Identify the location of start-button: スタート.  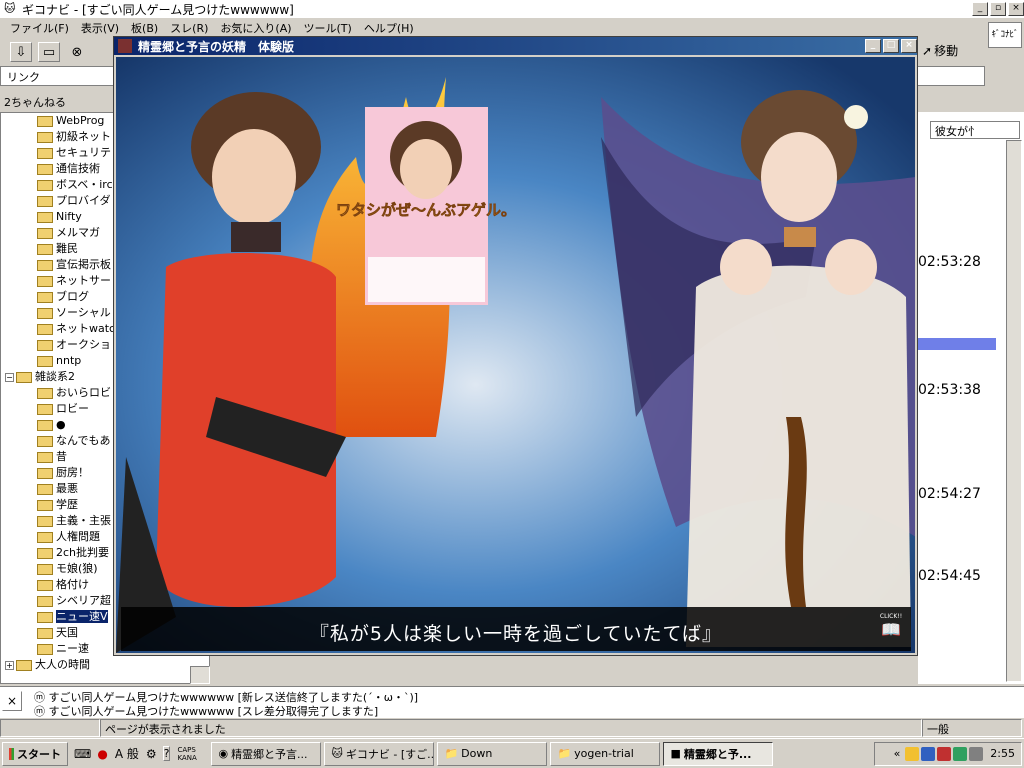
(35, 753).